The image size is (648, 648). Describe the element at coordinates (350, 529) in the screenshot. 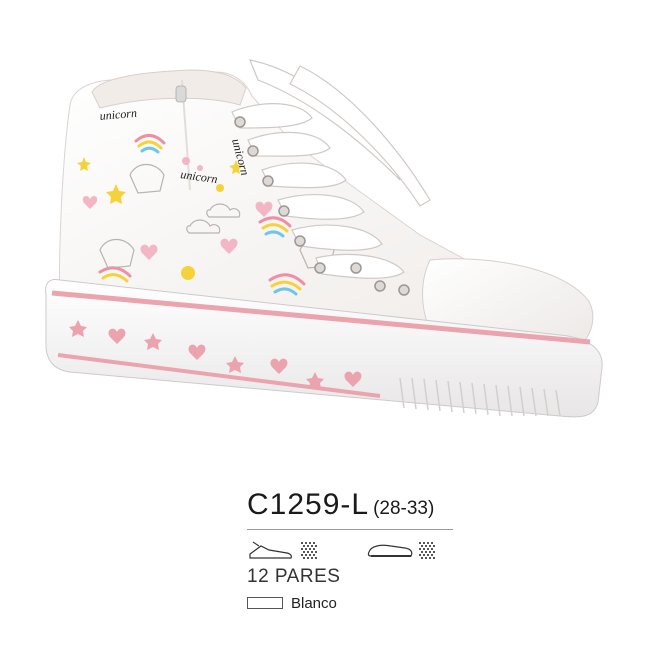

I see `divider` at that location.